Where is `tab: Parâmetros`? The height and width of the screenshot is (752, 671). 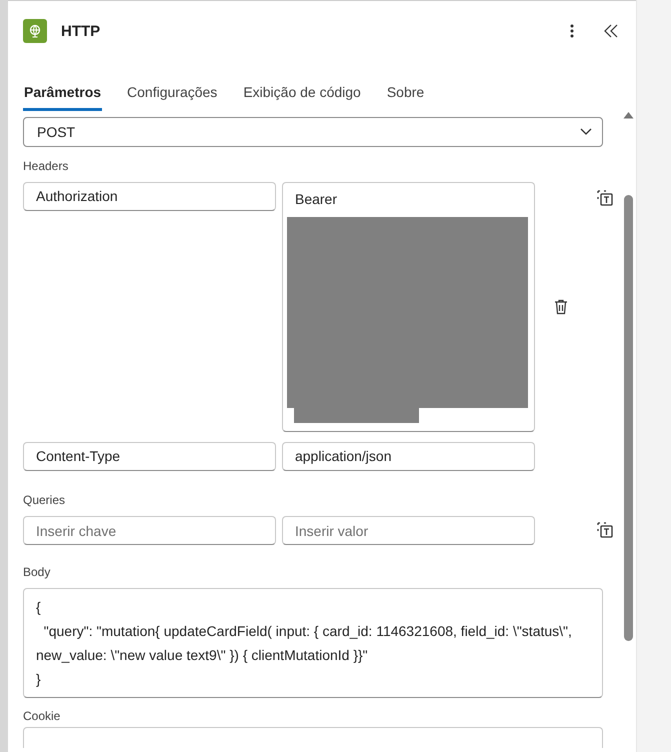
tab: Parâmetros is located at coordinates (62, 97).